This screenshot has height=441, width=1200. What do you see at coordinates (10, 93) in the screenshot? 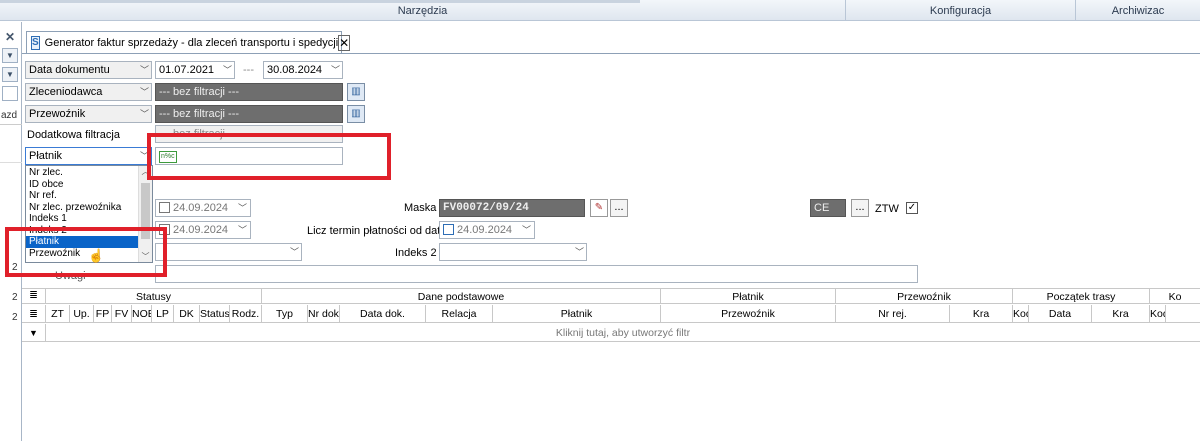
I see `panel-input` at bounding box center [10, 93].